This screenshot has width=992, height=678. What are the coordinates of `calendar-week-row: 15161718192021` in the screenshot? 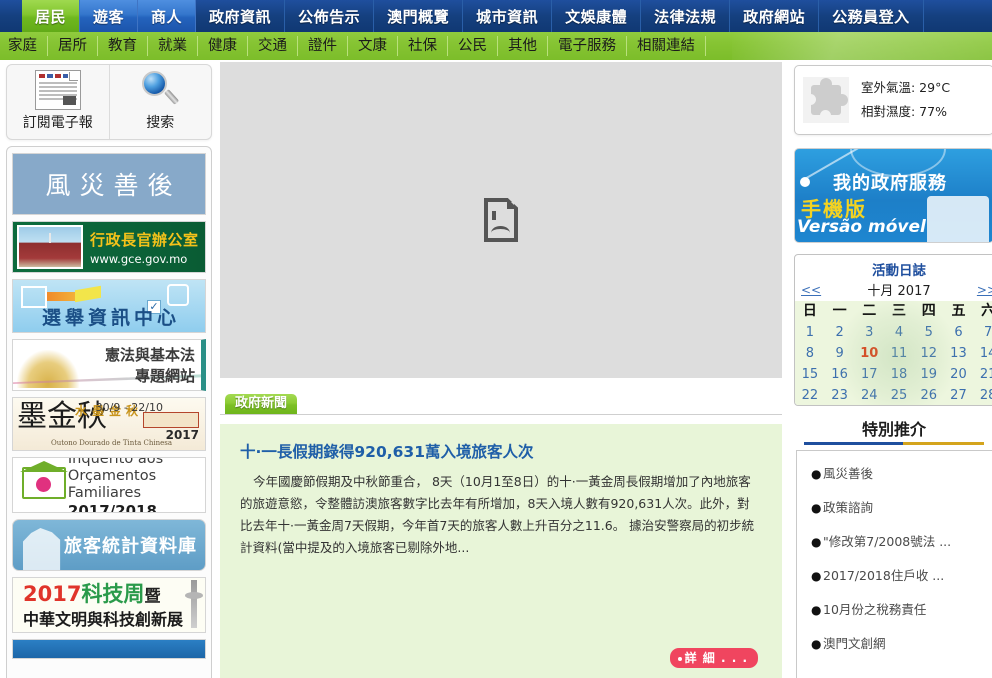 It's located at (893, 374).